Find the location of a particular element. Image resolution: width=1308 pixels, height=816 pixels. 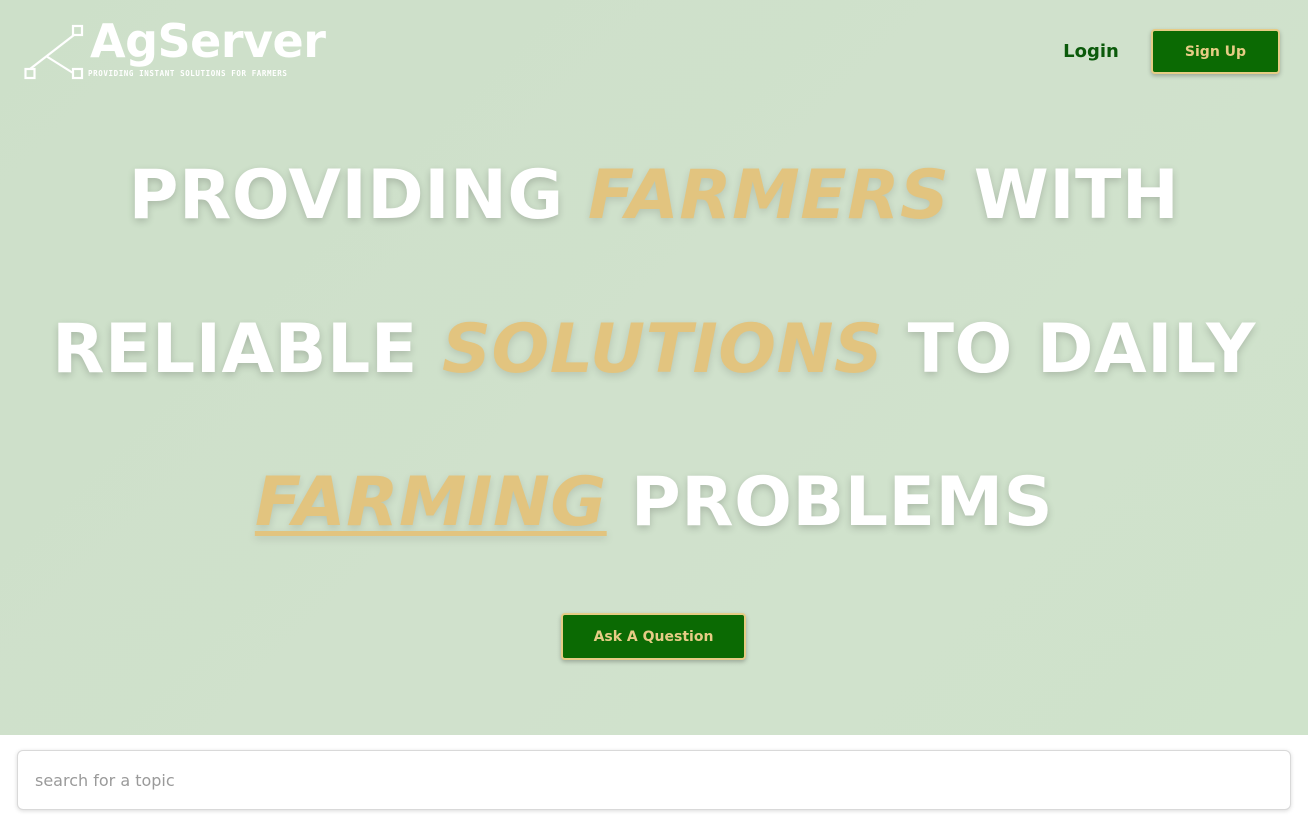

headline-accent-text: FARMING is located at coordinates (430, 502).